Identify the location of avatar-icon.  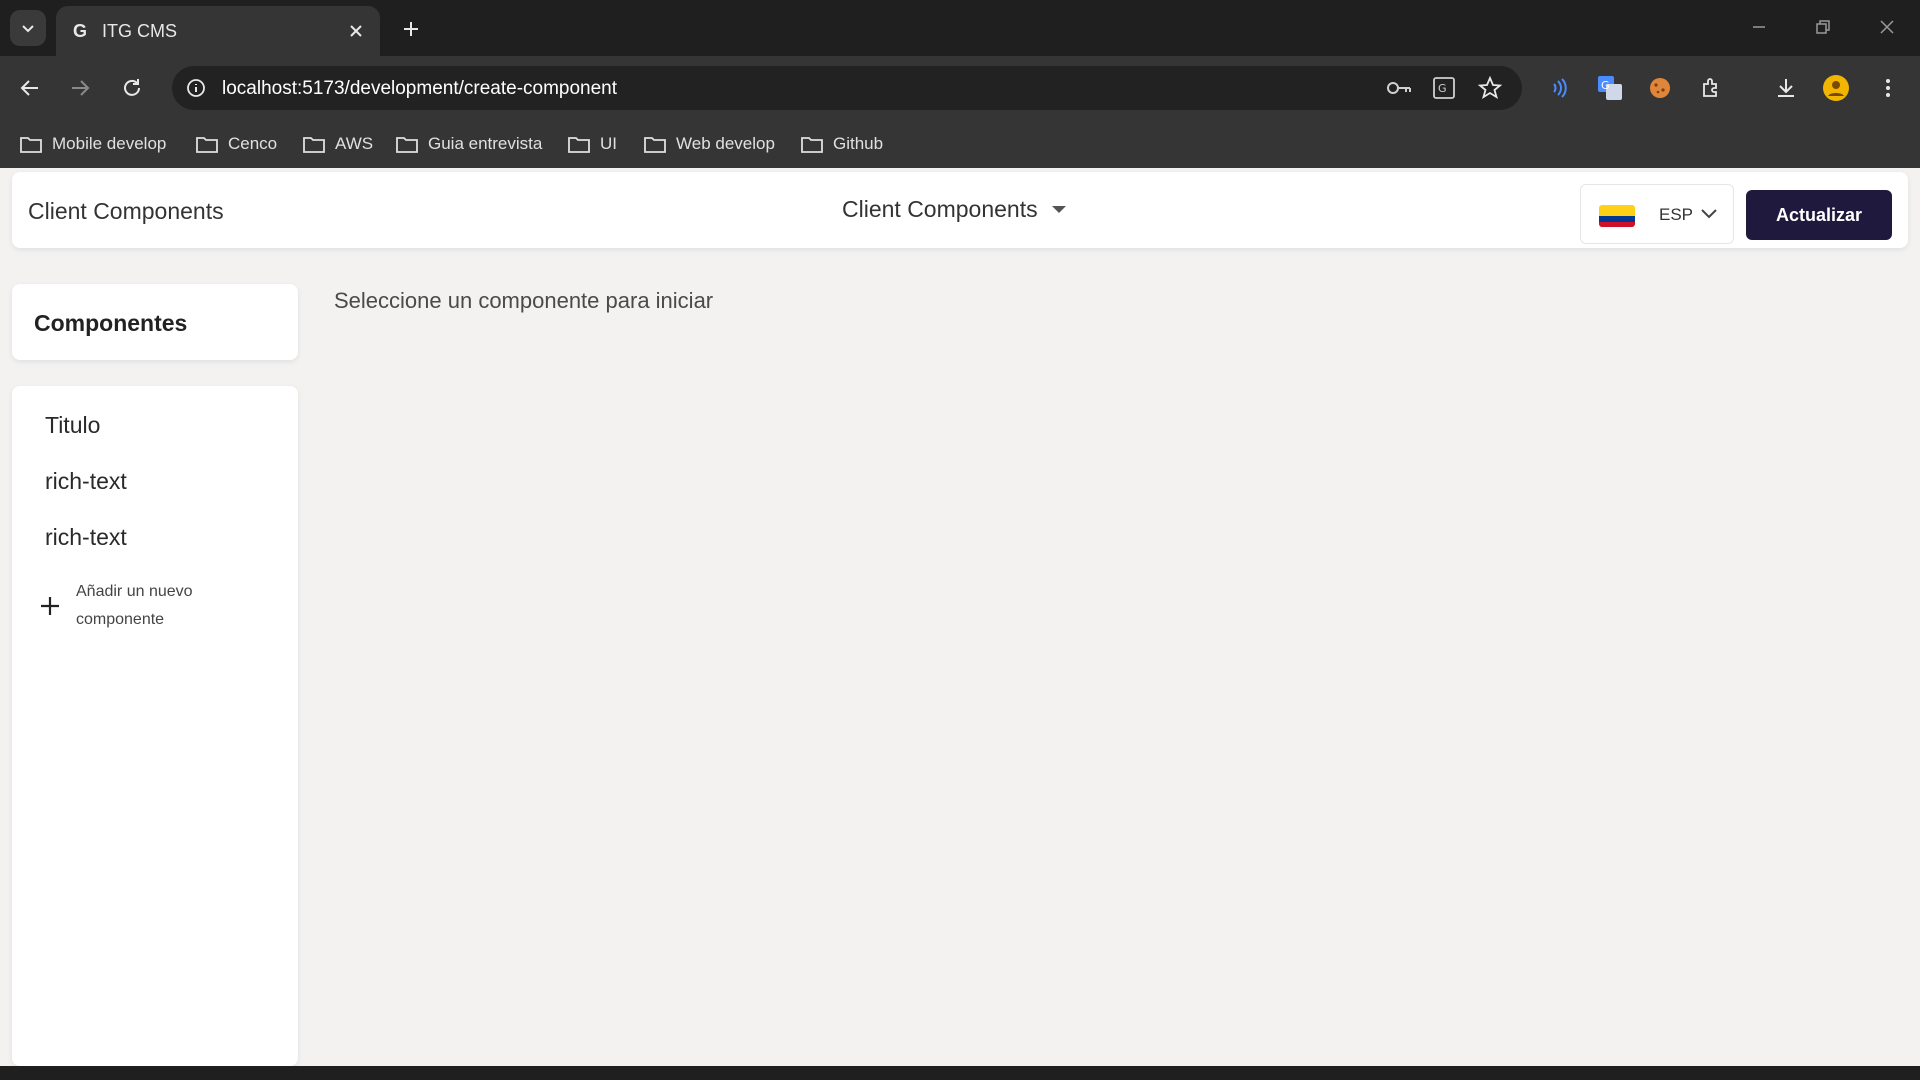
(1836, 88).